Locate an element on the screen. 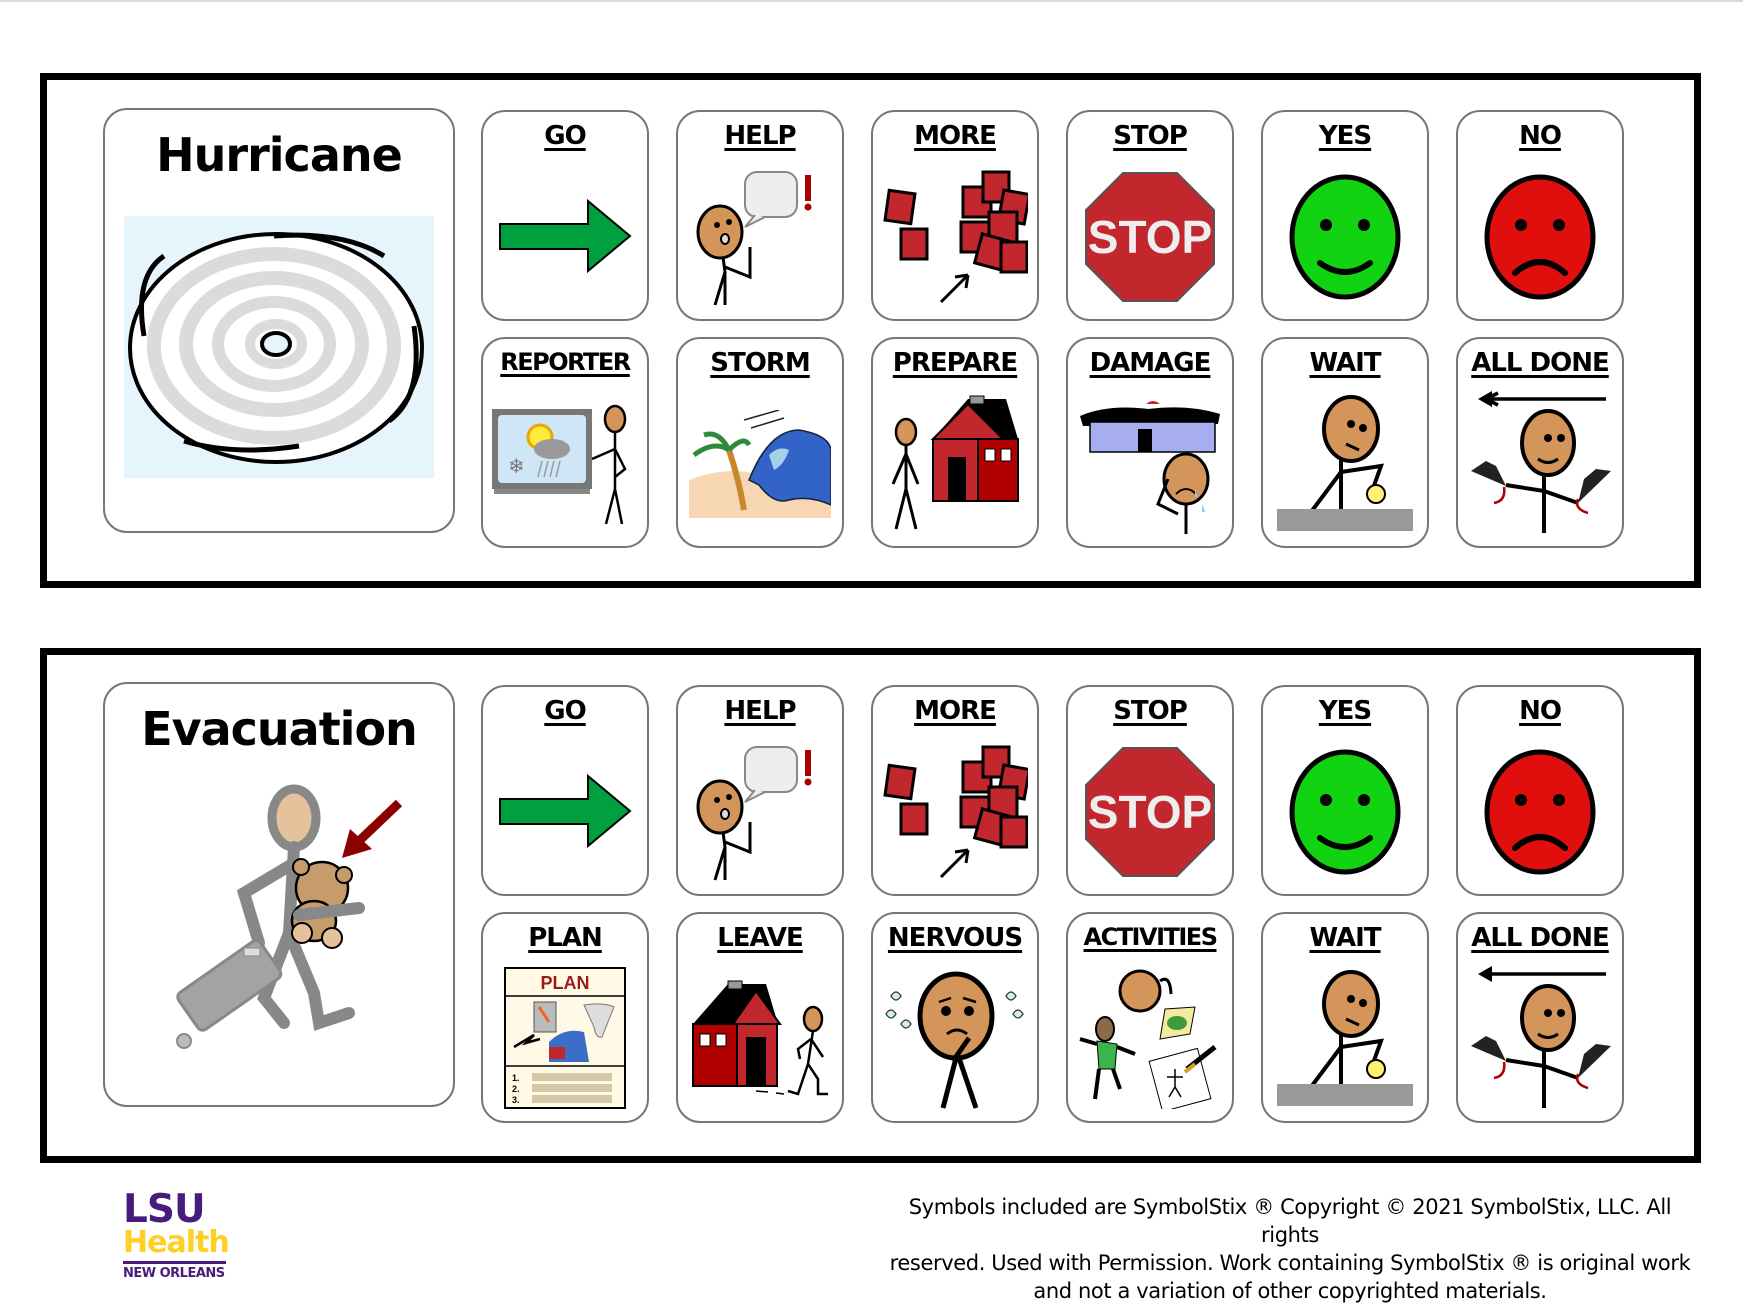 This screenshot has width=1743, height=1310. svg-text: 2. is located at coordinates (516, 1089).